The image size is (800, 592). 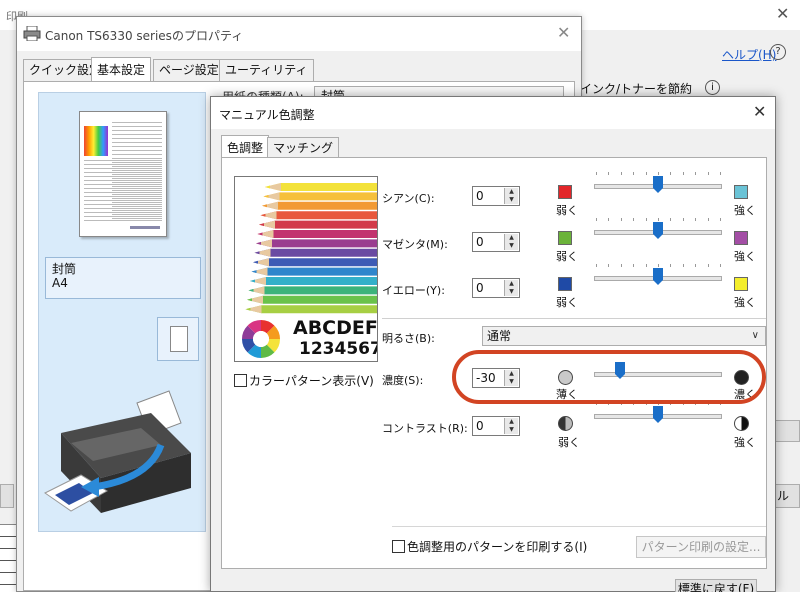 I want to click on contrast-value: 0, so click(x=480, y=426).